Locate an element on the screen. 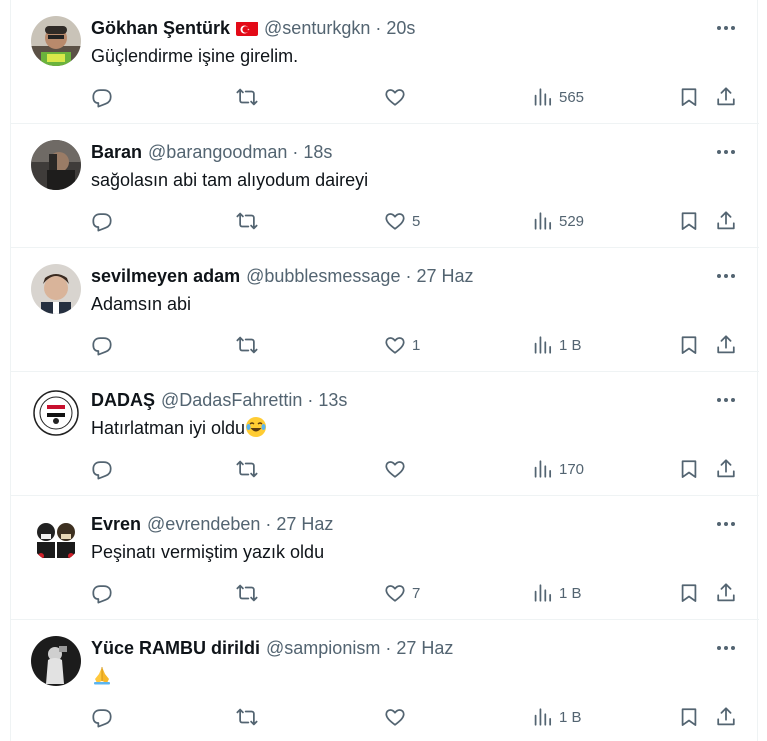 The image size is (767, 741). tweet-text: Adamsın abi is located at coordinates (141, 304).